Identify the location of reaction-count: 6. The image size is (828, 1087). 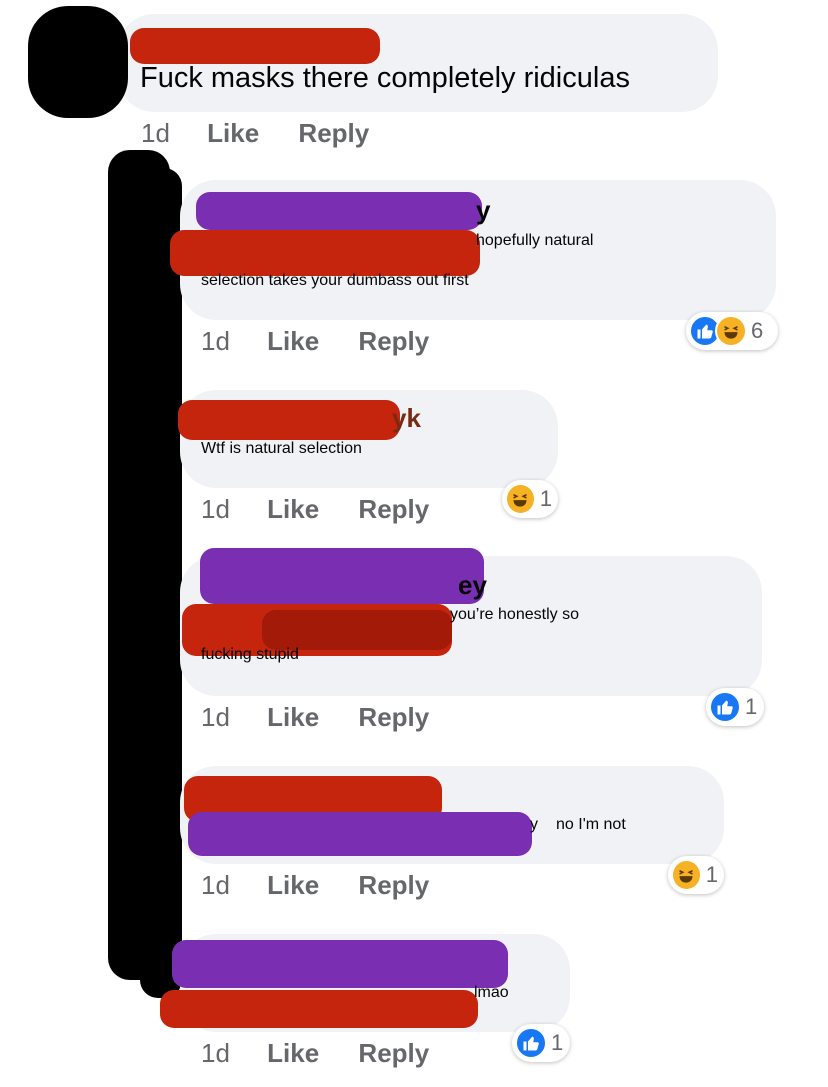
(757, 330).